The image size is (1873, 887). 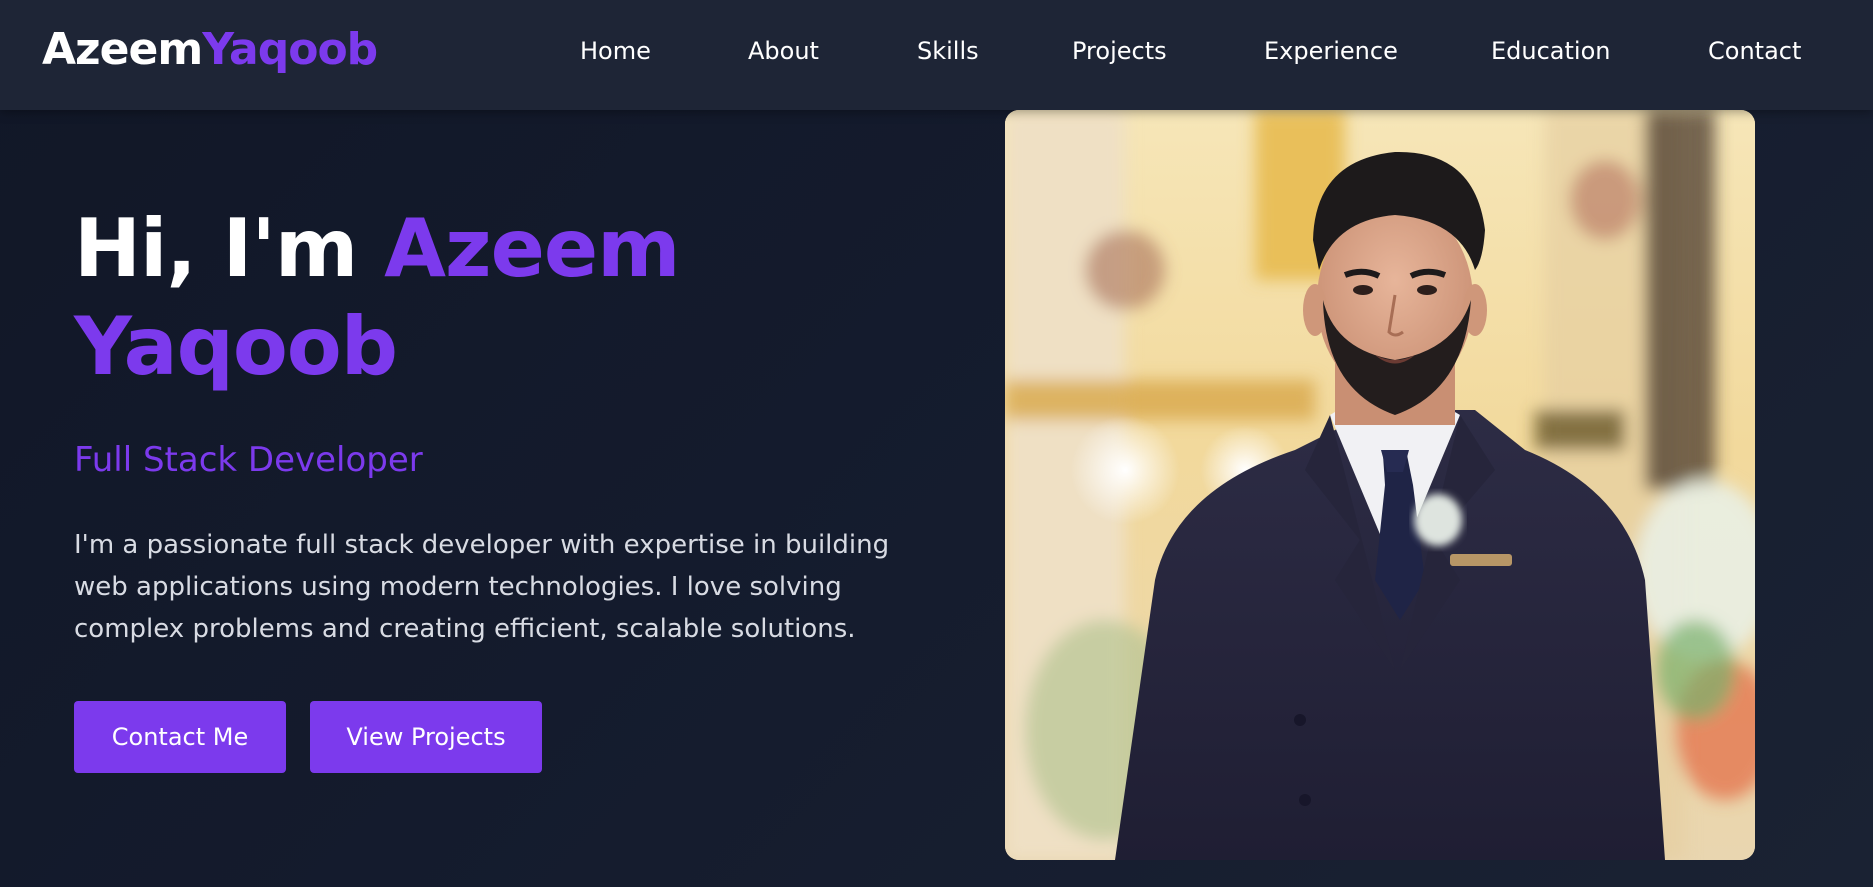 What do you see at coordinates (1331, 51) in the screenshot?
I see `nav-link-experience: Experience` at bounding box center [1331, 51].